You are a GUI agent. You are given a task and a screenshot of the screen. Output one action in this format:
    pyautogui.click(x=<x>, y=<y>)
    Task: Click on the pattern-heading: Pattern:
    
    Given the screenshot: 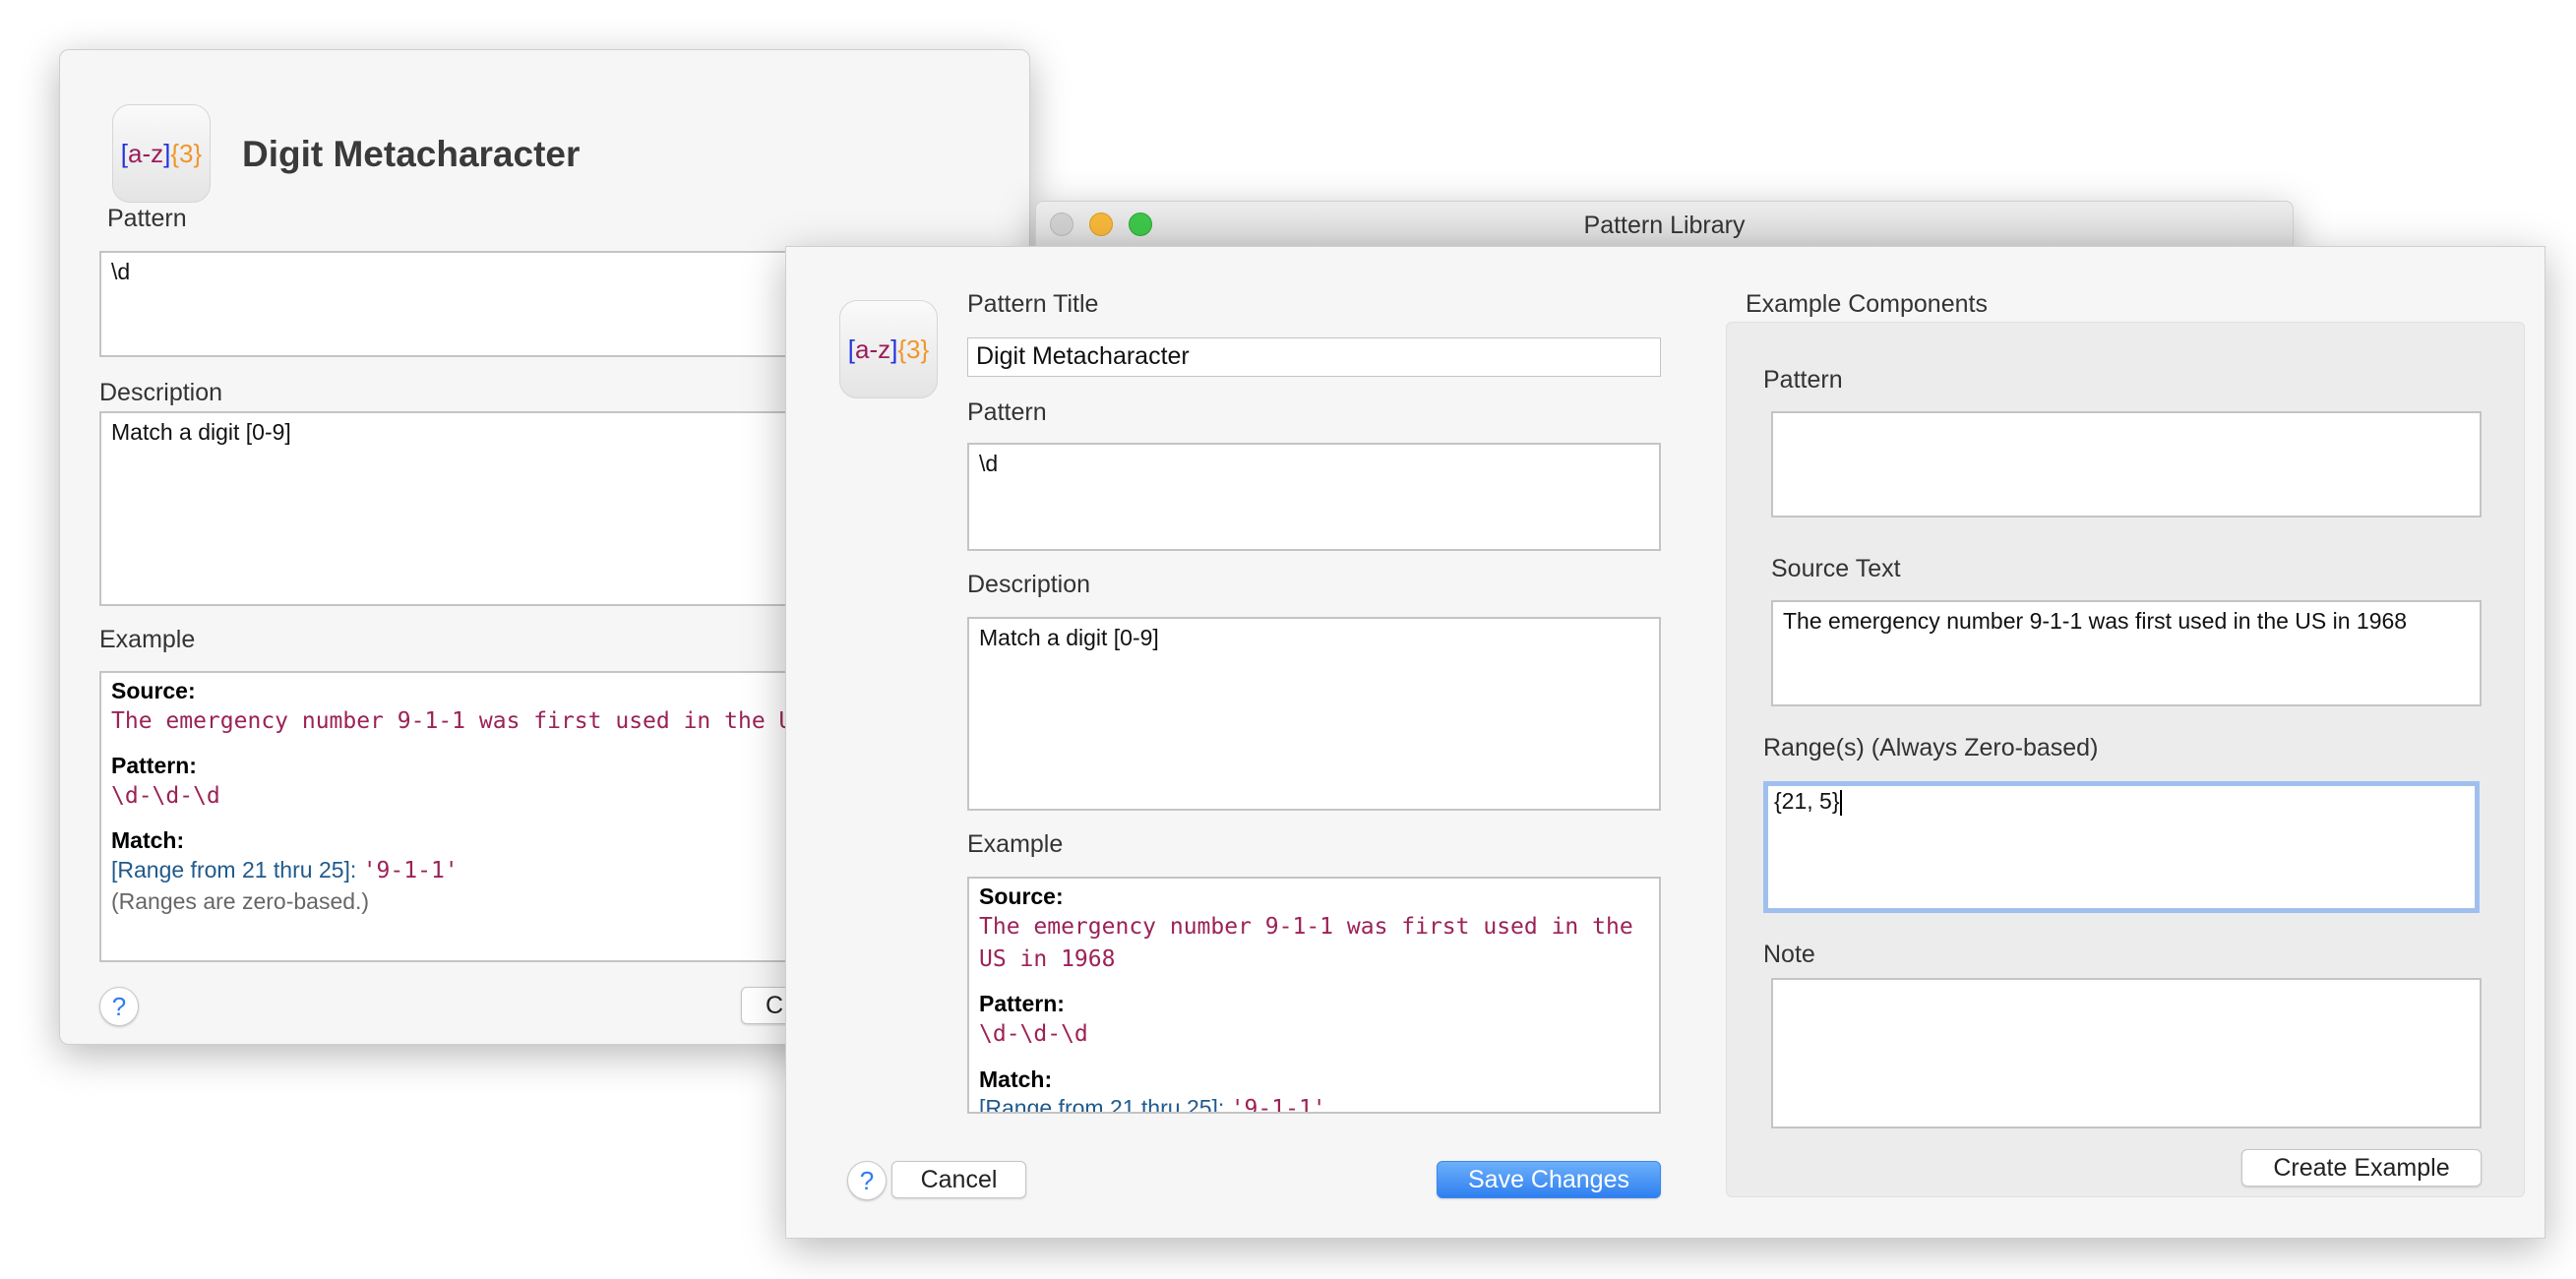 What is the action you would take?
    pyautogui.click(x=1022, y=1004)
    